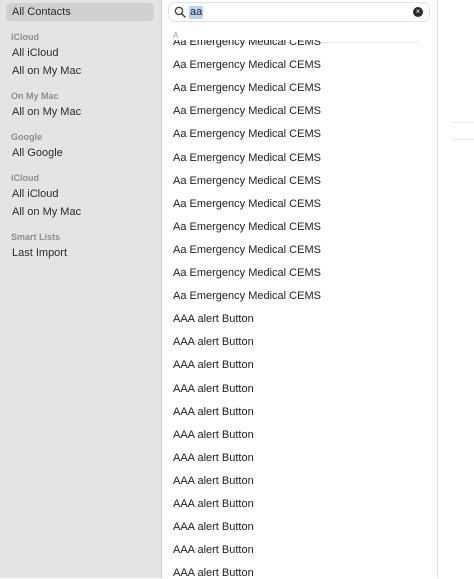 This screenshot has height=579, width=474. I want to click on sidebar-header-smart-lists: Smart Lists, so click(36, 237).